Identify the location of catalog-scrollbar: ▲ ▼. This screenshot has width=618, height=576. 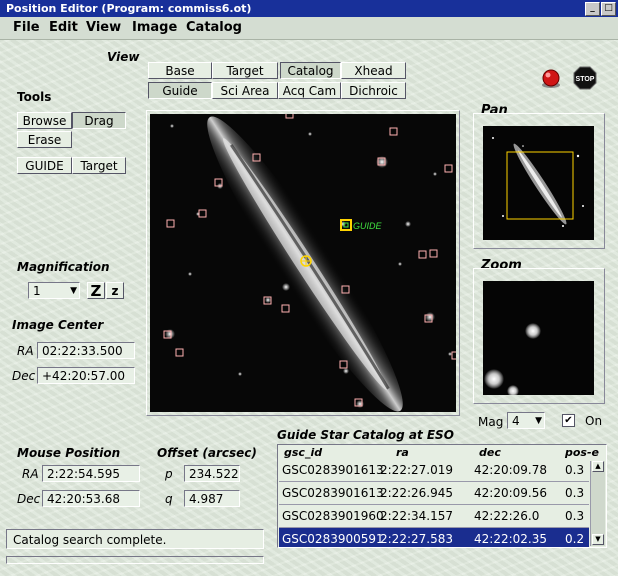
(597, 503).